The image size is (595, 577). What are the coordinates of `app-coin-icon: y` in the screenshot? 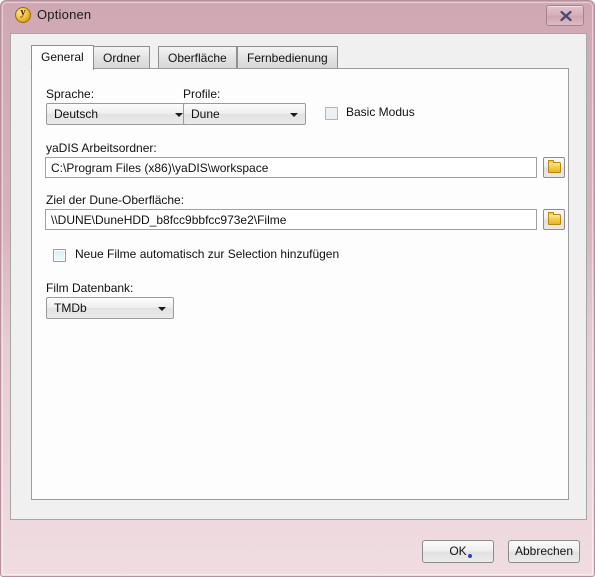 It's located at (23, 14).